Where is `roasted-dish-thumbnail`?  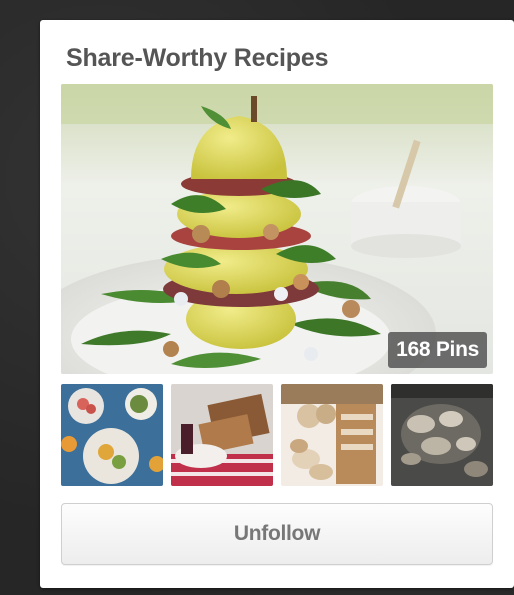 roasted-dish-thumbnail is located at coordinates (442, 435).